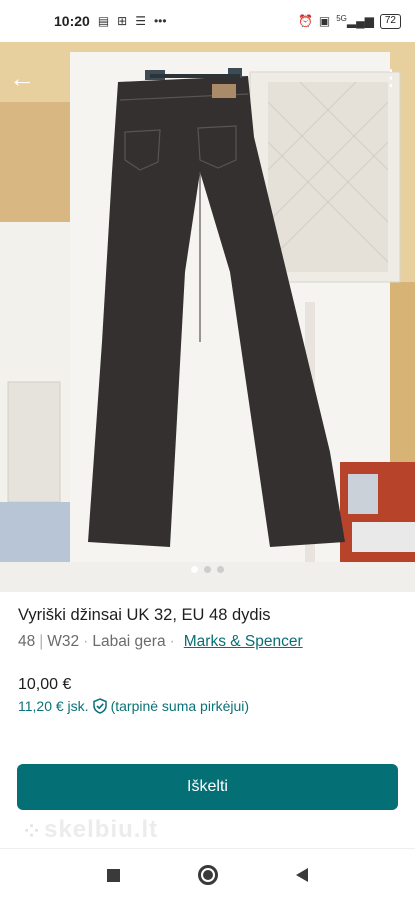 This screenshot has width=415, height=901. What do you see at coordinates (324, 21) in the screenshot?
I see `volte-icon: ▣` at bounding box center [324, 21].